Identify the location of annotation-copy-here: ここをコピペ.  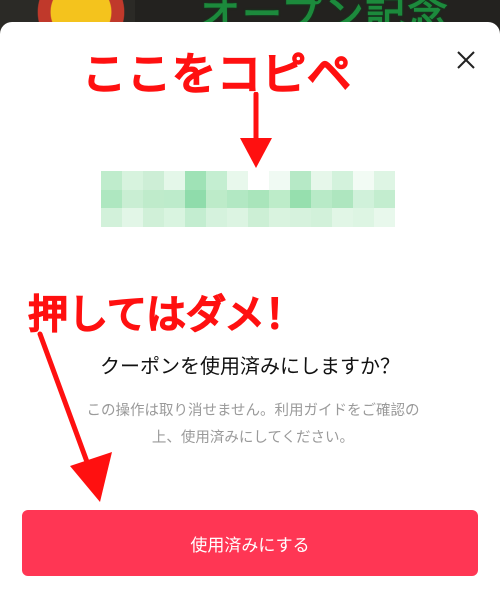
(217, 75).